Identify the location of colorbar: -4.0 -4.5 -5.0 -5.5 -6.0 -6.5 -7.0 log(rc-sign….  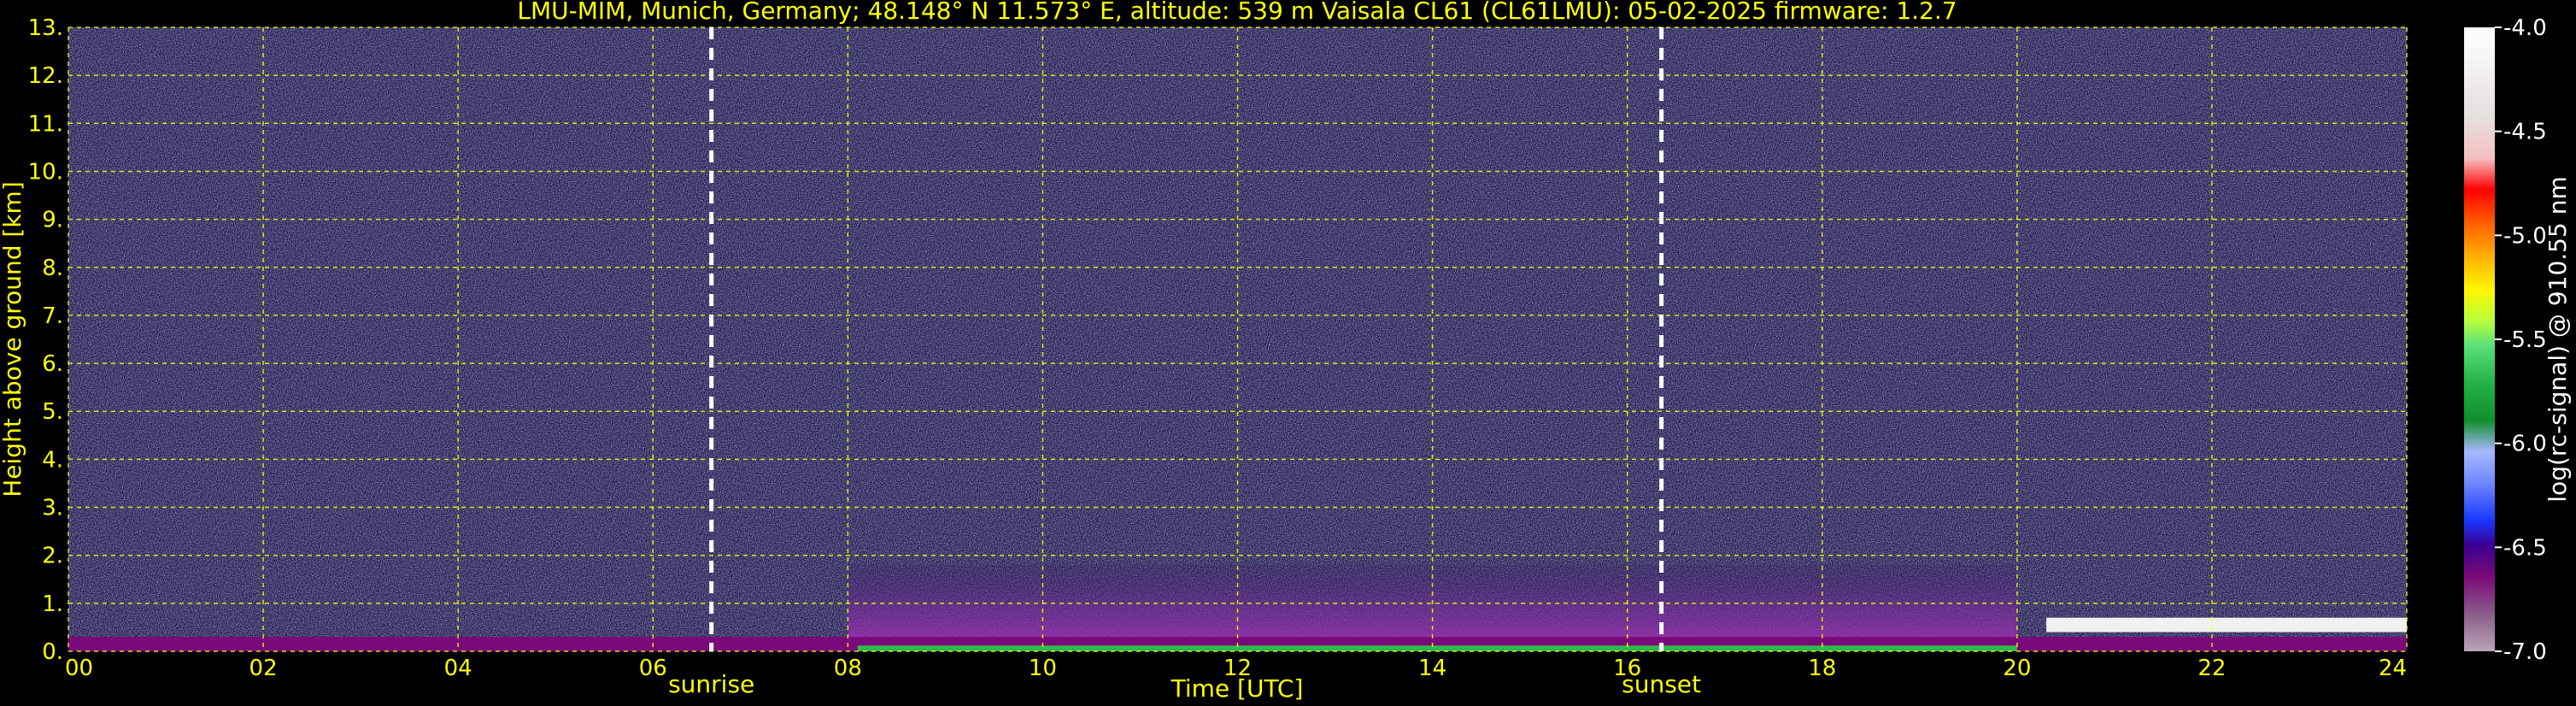
(2518, 340).